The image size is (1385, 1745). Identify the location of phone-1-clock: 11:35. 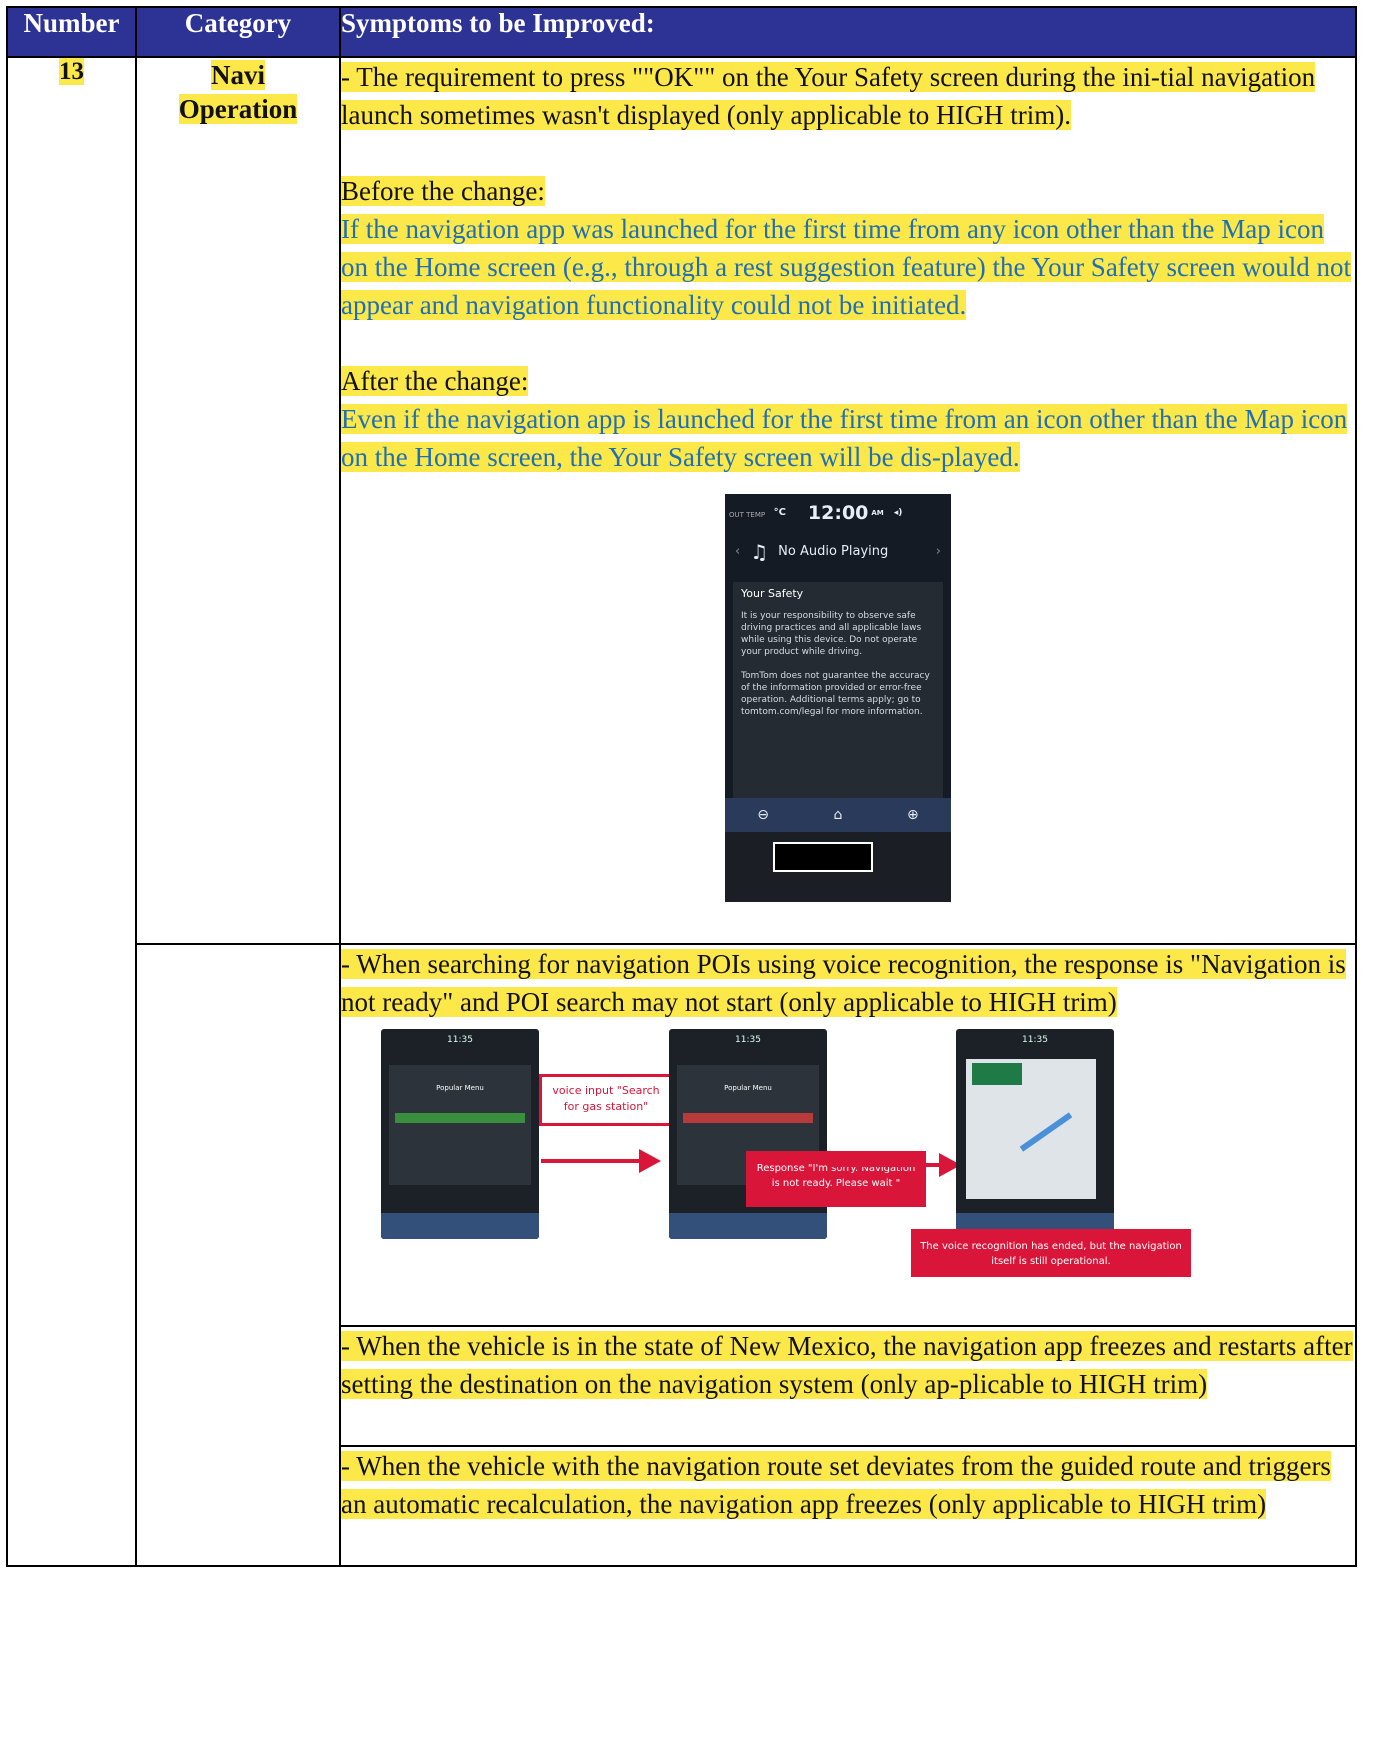
(460, 1040).